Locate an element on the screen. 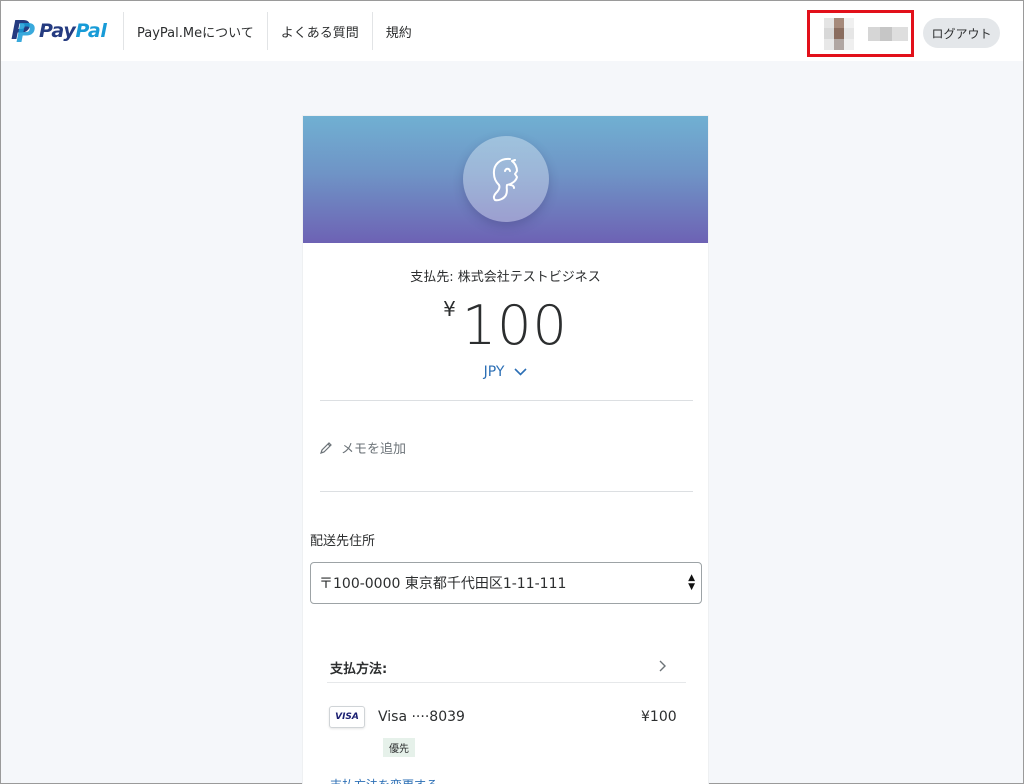 The width and height of the screenshot is (1024, 784). profile-avatar is located at coordinates (506, 179).